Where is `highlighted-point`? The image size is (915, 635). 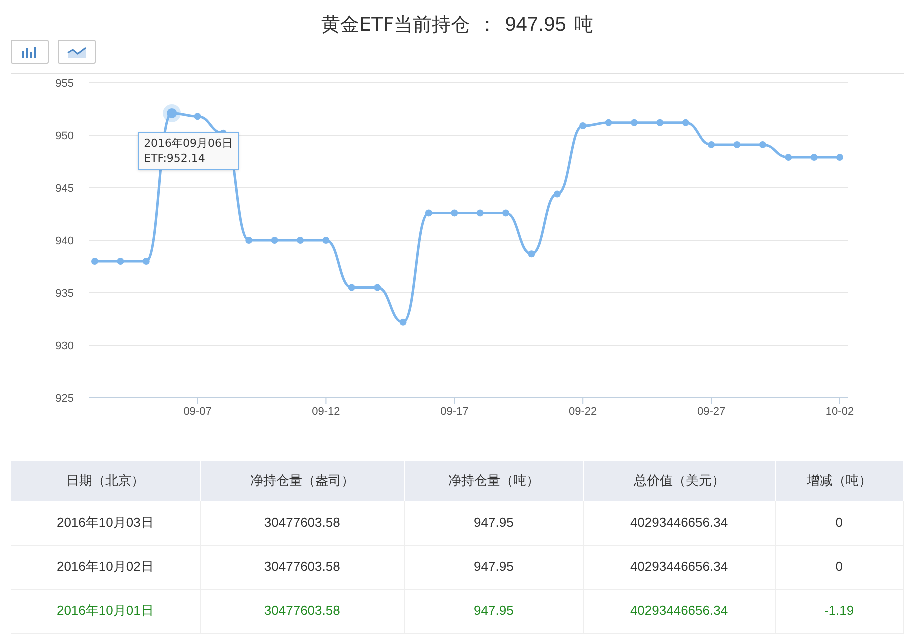
highlighted-point is located at coordinates (172, 113).